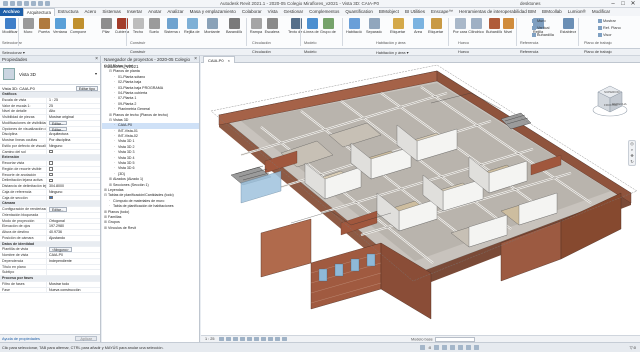  What do you see at coordinates (256, 339) in the screenshot?
I see `crop-view-icon` at bounding box center [256, 339].